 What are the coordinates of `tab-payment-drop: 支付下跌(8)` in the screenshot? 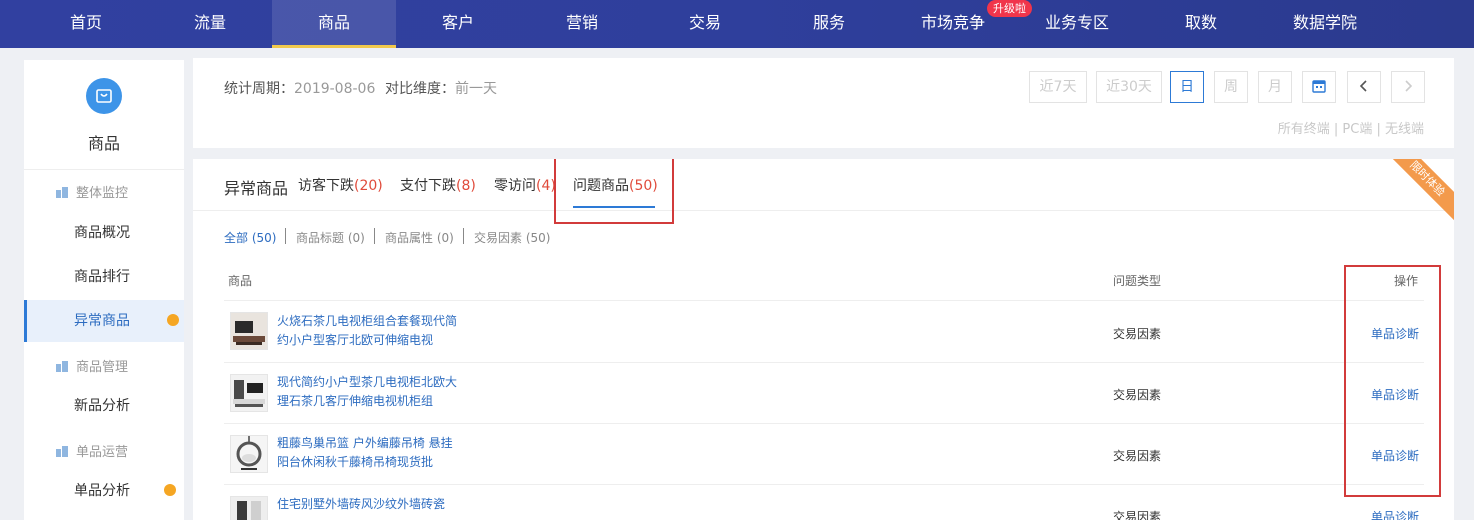 It's located at (438, 185).